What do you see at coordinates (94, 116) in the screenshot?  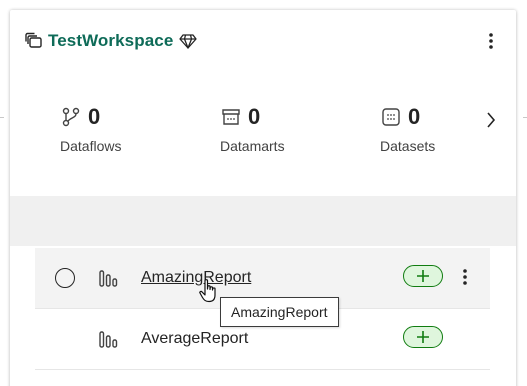 I see `dataflows-count: 0` at bounding box center [94, 116].